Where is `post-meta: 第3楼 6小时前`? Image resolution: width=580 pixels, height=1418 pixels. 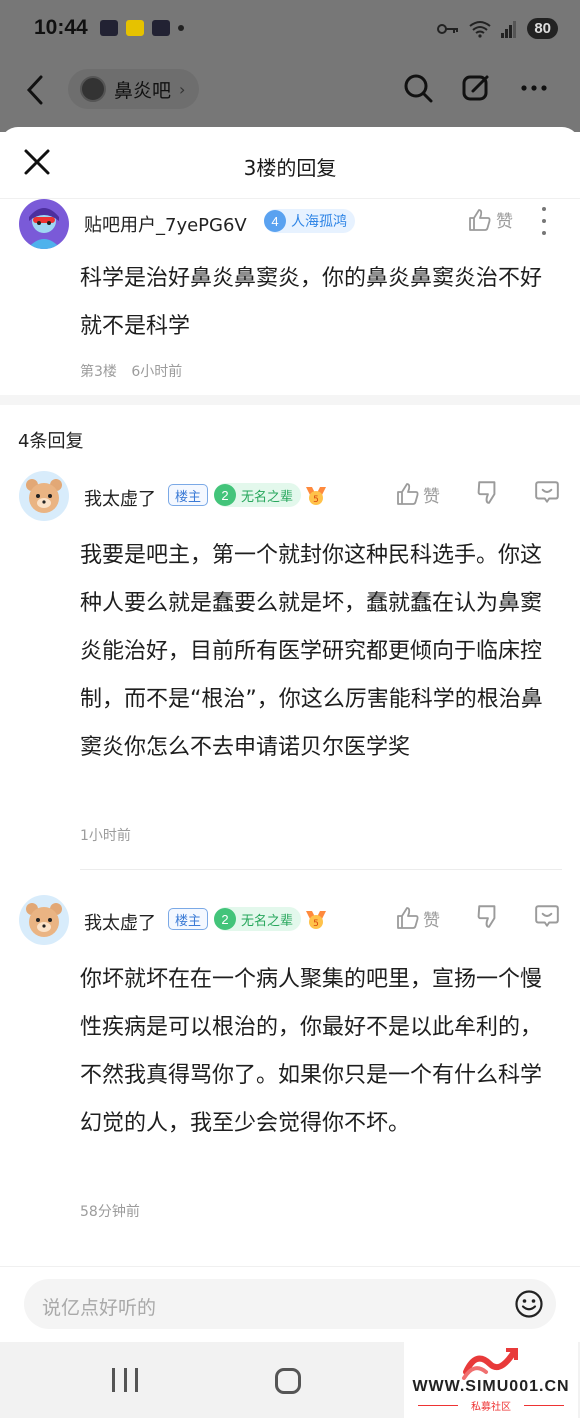
post-meta: 第3楼 6小时前 is located at coordinates (131, 371).